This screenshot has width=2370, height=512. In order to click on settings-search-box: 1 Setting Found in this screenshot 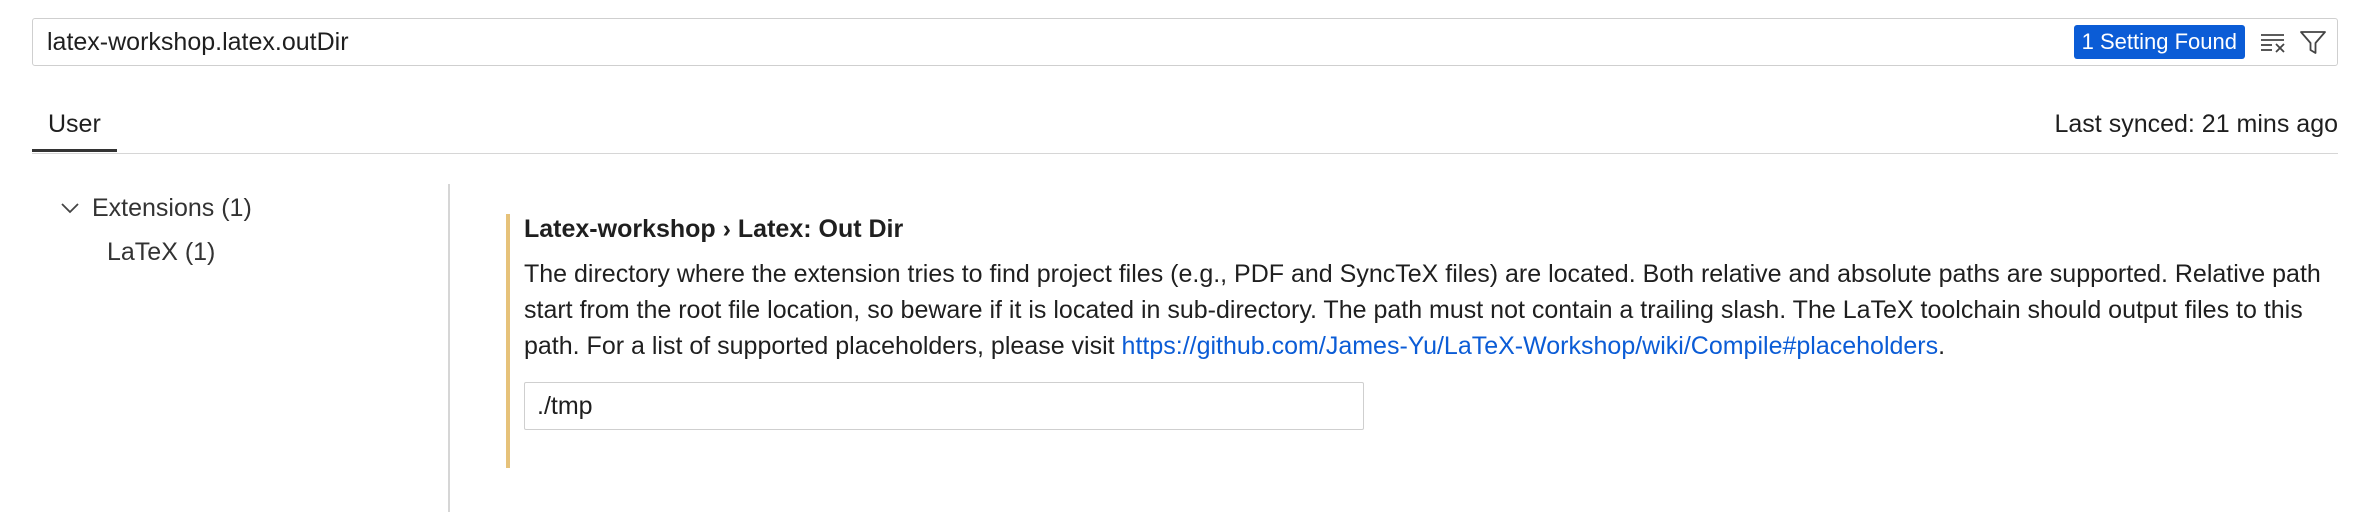, I will do `click(1185, 42)`.